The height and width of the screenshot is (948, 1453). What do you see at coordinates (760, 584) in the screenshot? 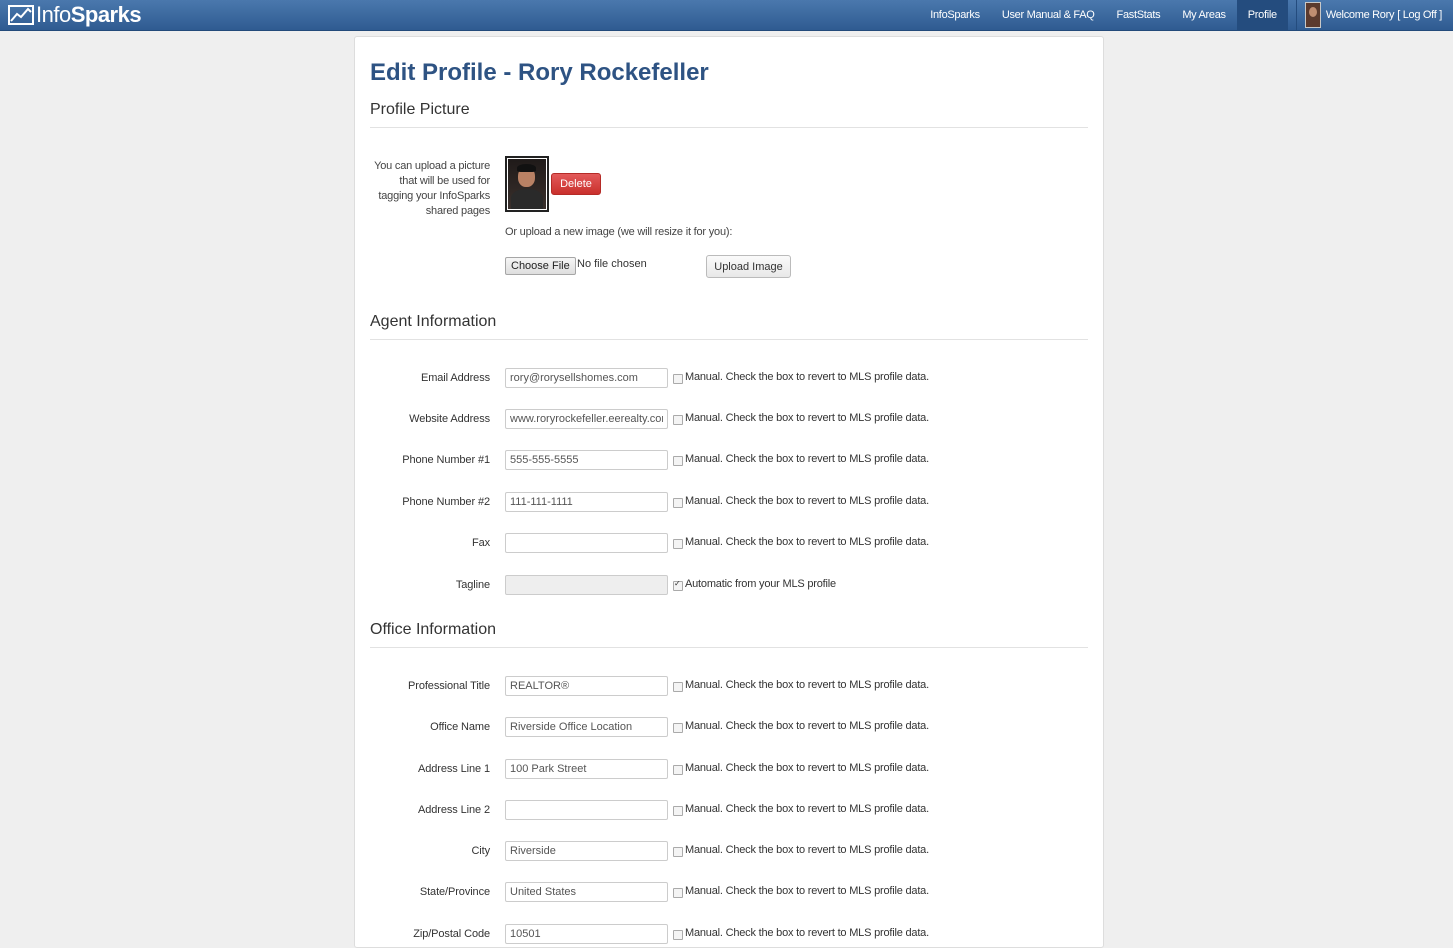
I see `tagline-note: Automatic from your MLS profile` at bounding box center [760, 584].